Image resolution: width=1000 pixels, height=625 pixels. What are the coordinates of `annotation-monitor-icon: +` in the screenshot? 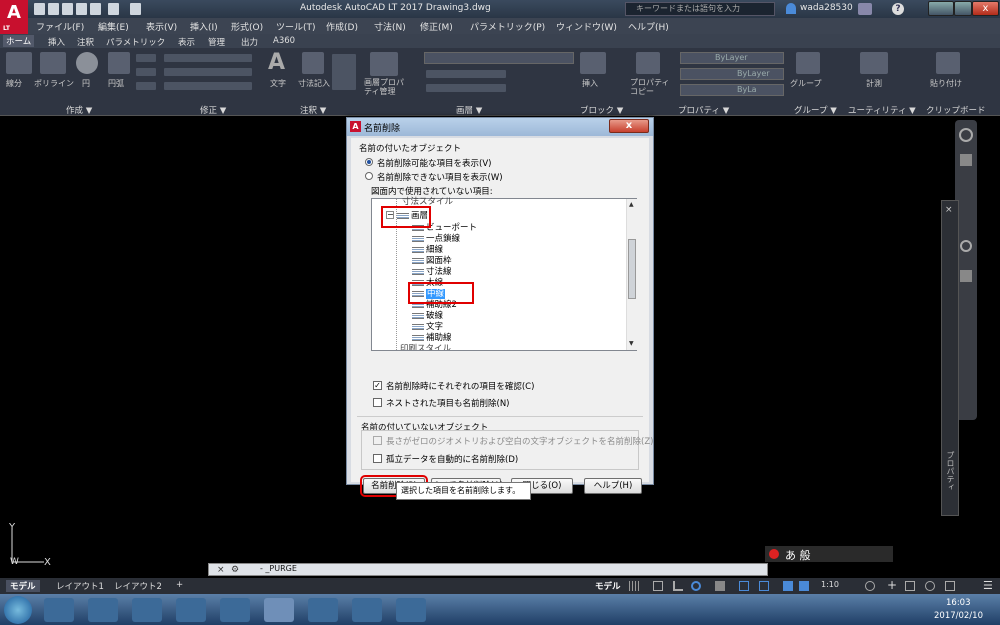 It's located at (892, 585).